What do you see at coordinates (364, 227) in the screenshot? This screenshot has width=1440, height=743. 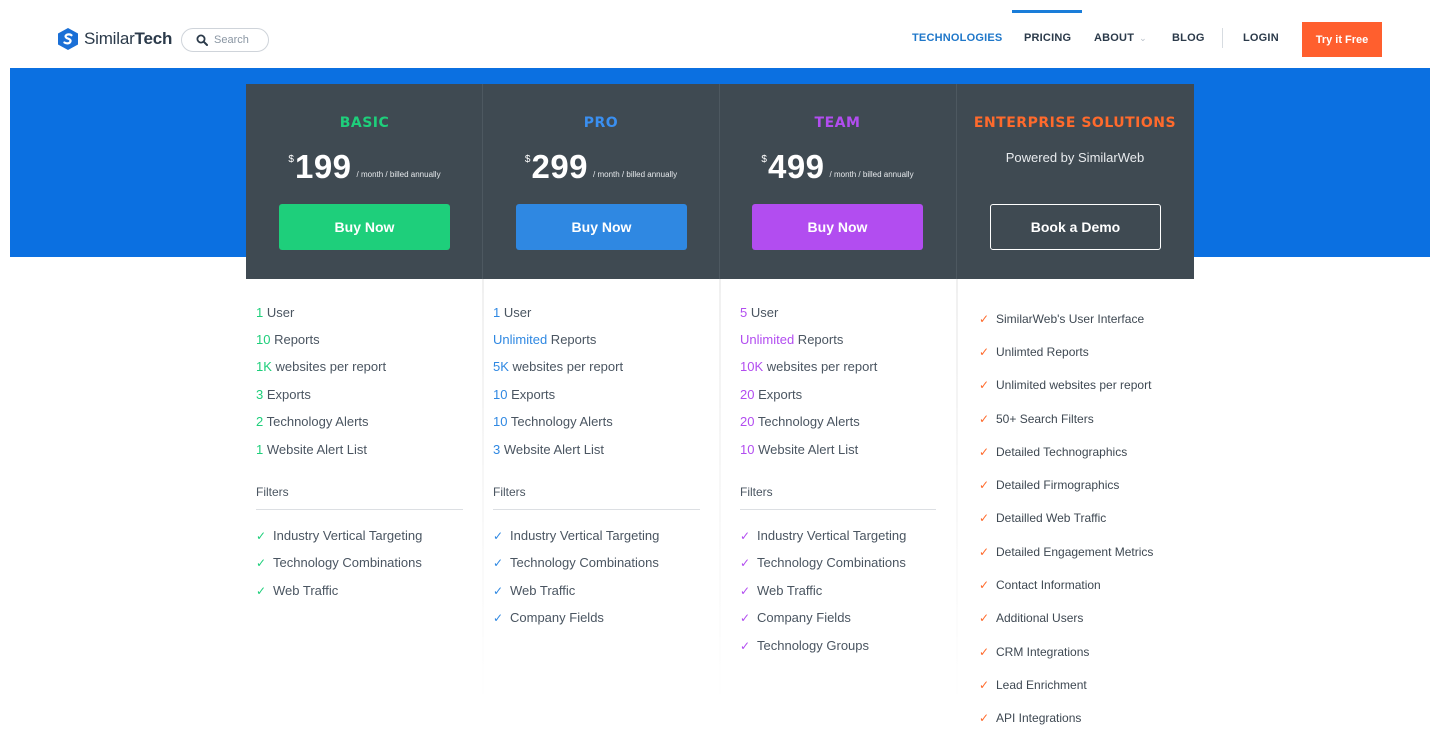 I see `buy-now-basic-button: Buy Now` at bounding box center [364, 227].